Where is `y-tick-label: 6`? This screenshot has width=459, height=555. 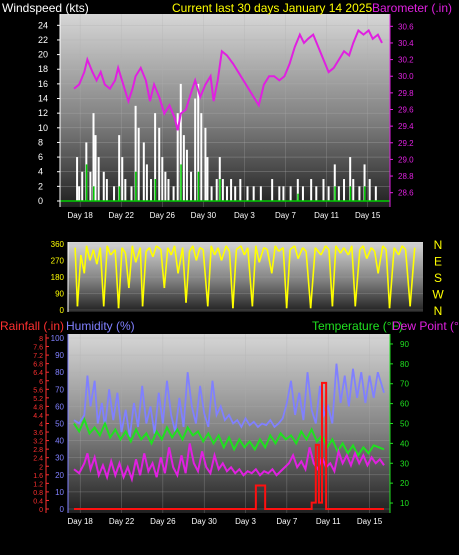
y-tick-label: 6 is located at coordinates (40, 157).